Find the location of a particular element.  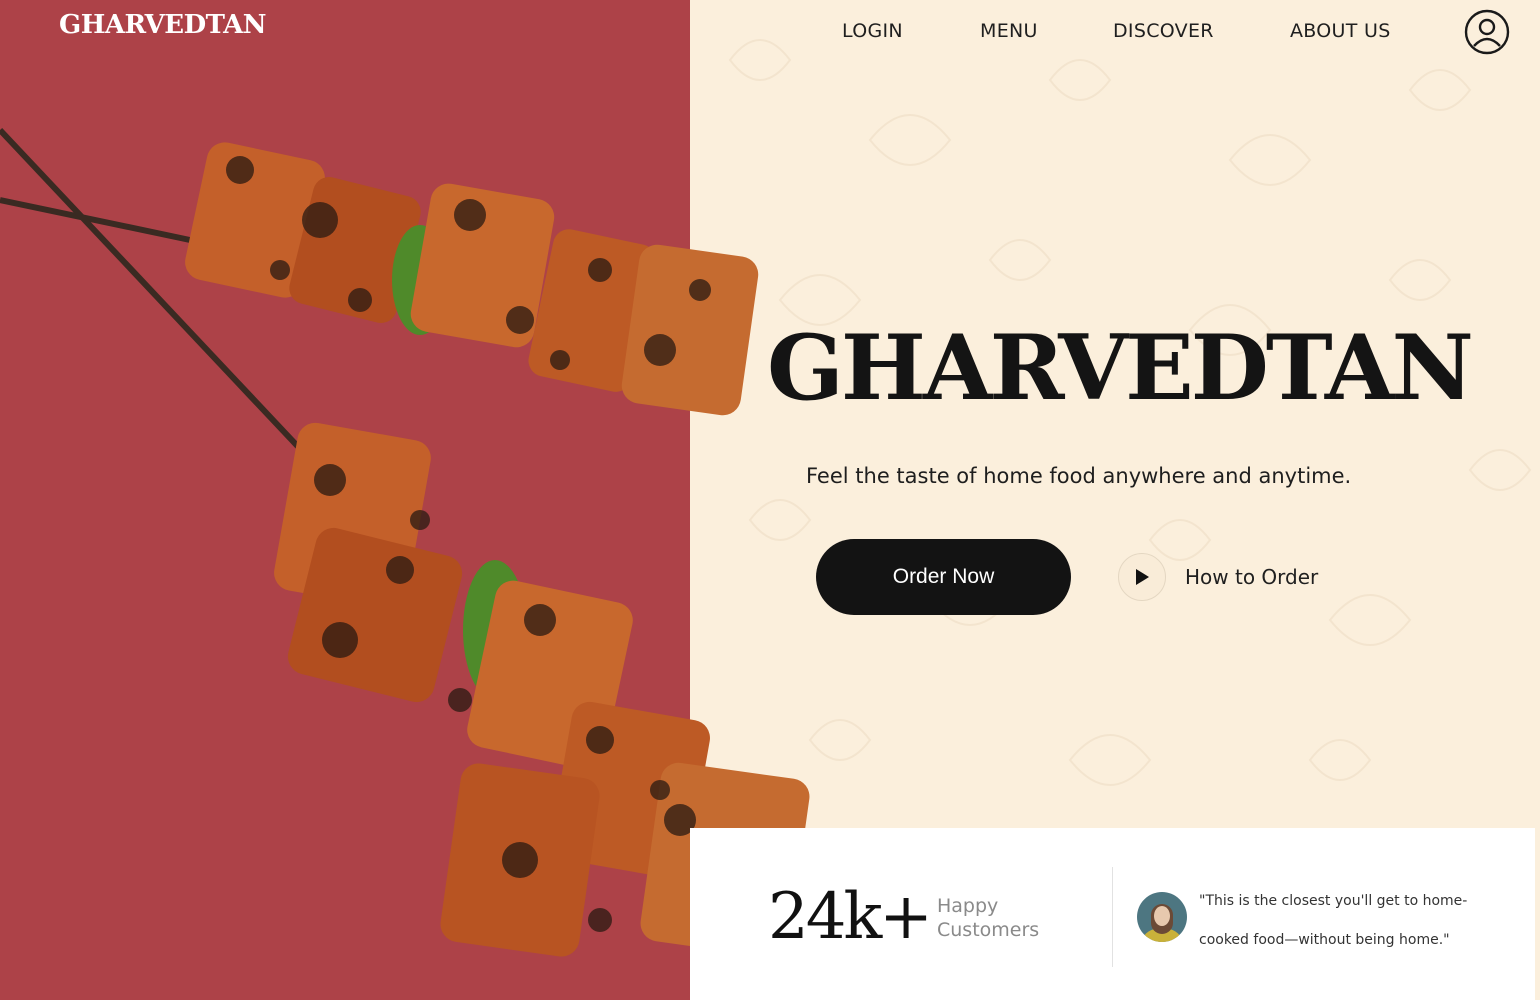

play-icon is located at coordinates (1142, 577).